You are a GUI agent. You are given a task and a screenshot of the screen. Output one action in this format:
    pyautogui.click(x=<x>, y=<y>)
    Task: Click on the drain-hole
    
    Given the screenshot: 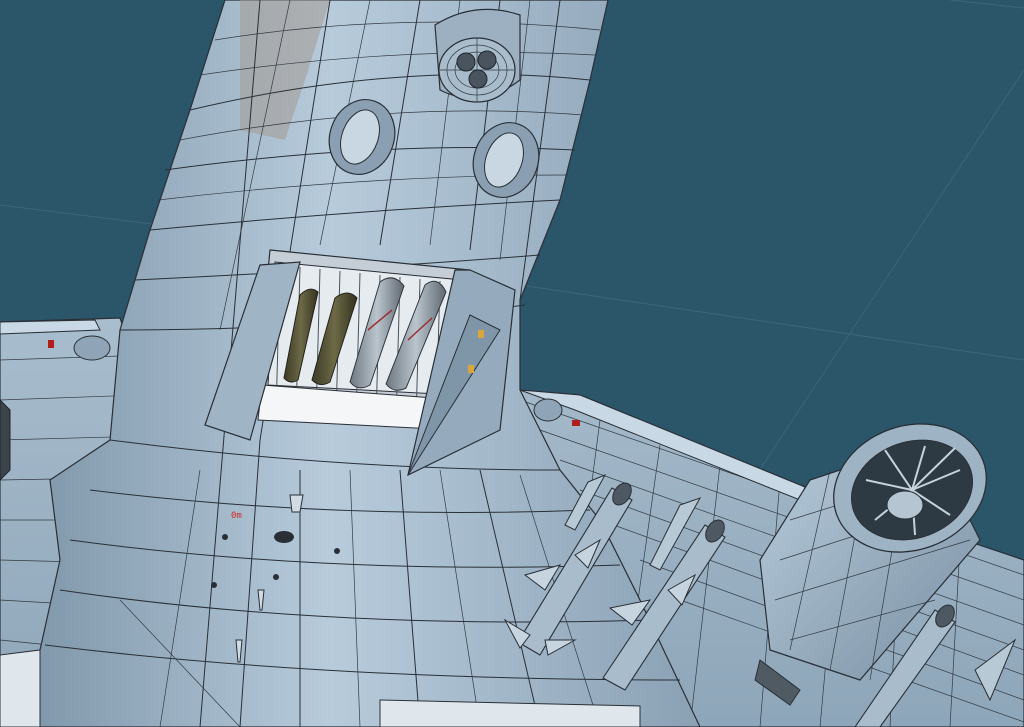 What is the action you would take?
    pyautogui.click(x=284, y=537)
    